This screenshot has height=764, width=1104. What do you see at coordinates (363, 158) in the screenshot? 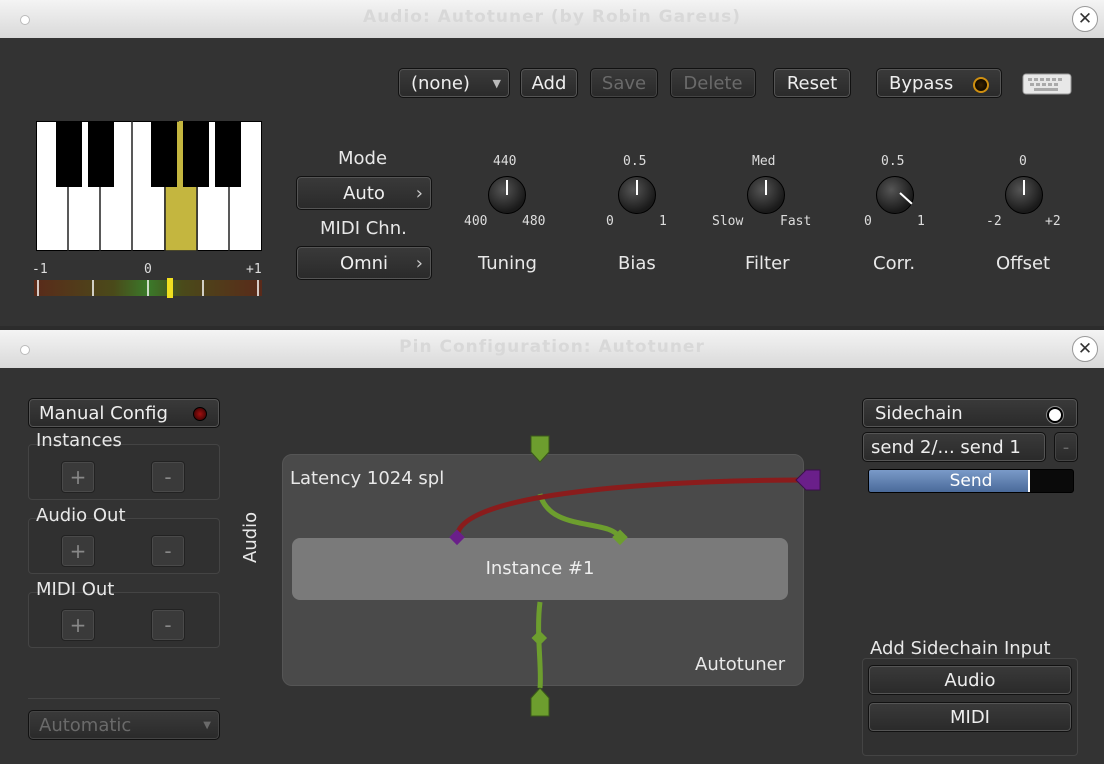
I see `mode-label: Mode` at bounding box center [363, 158].